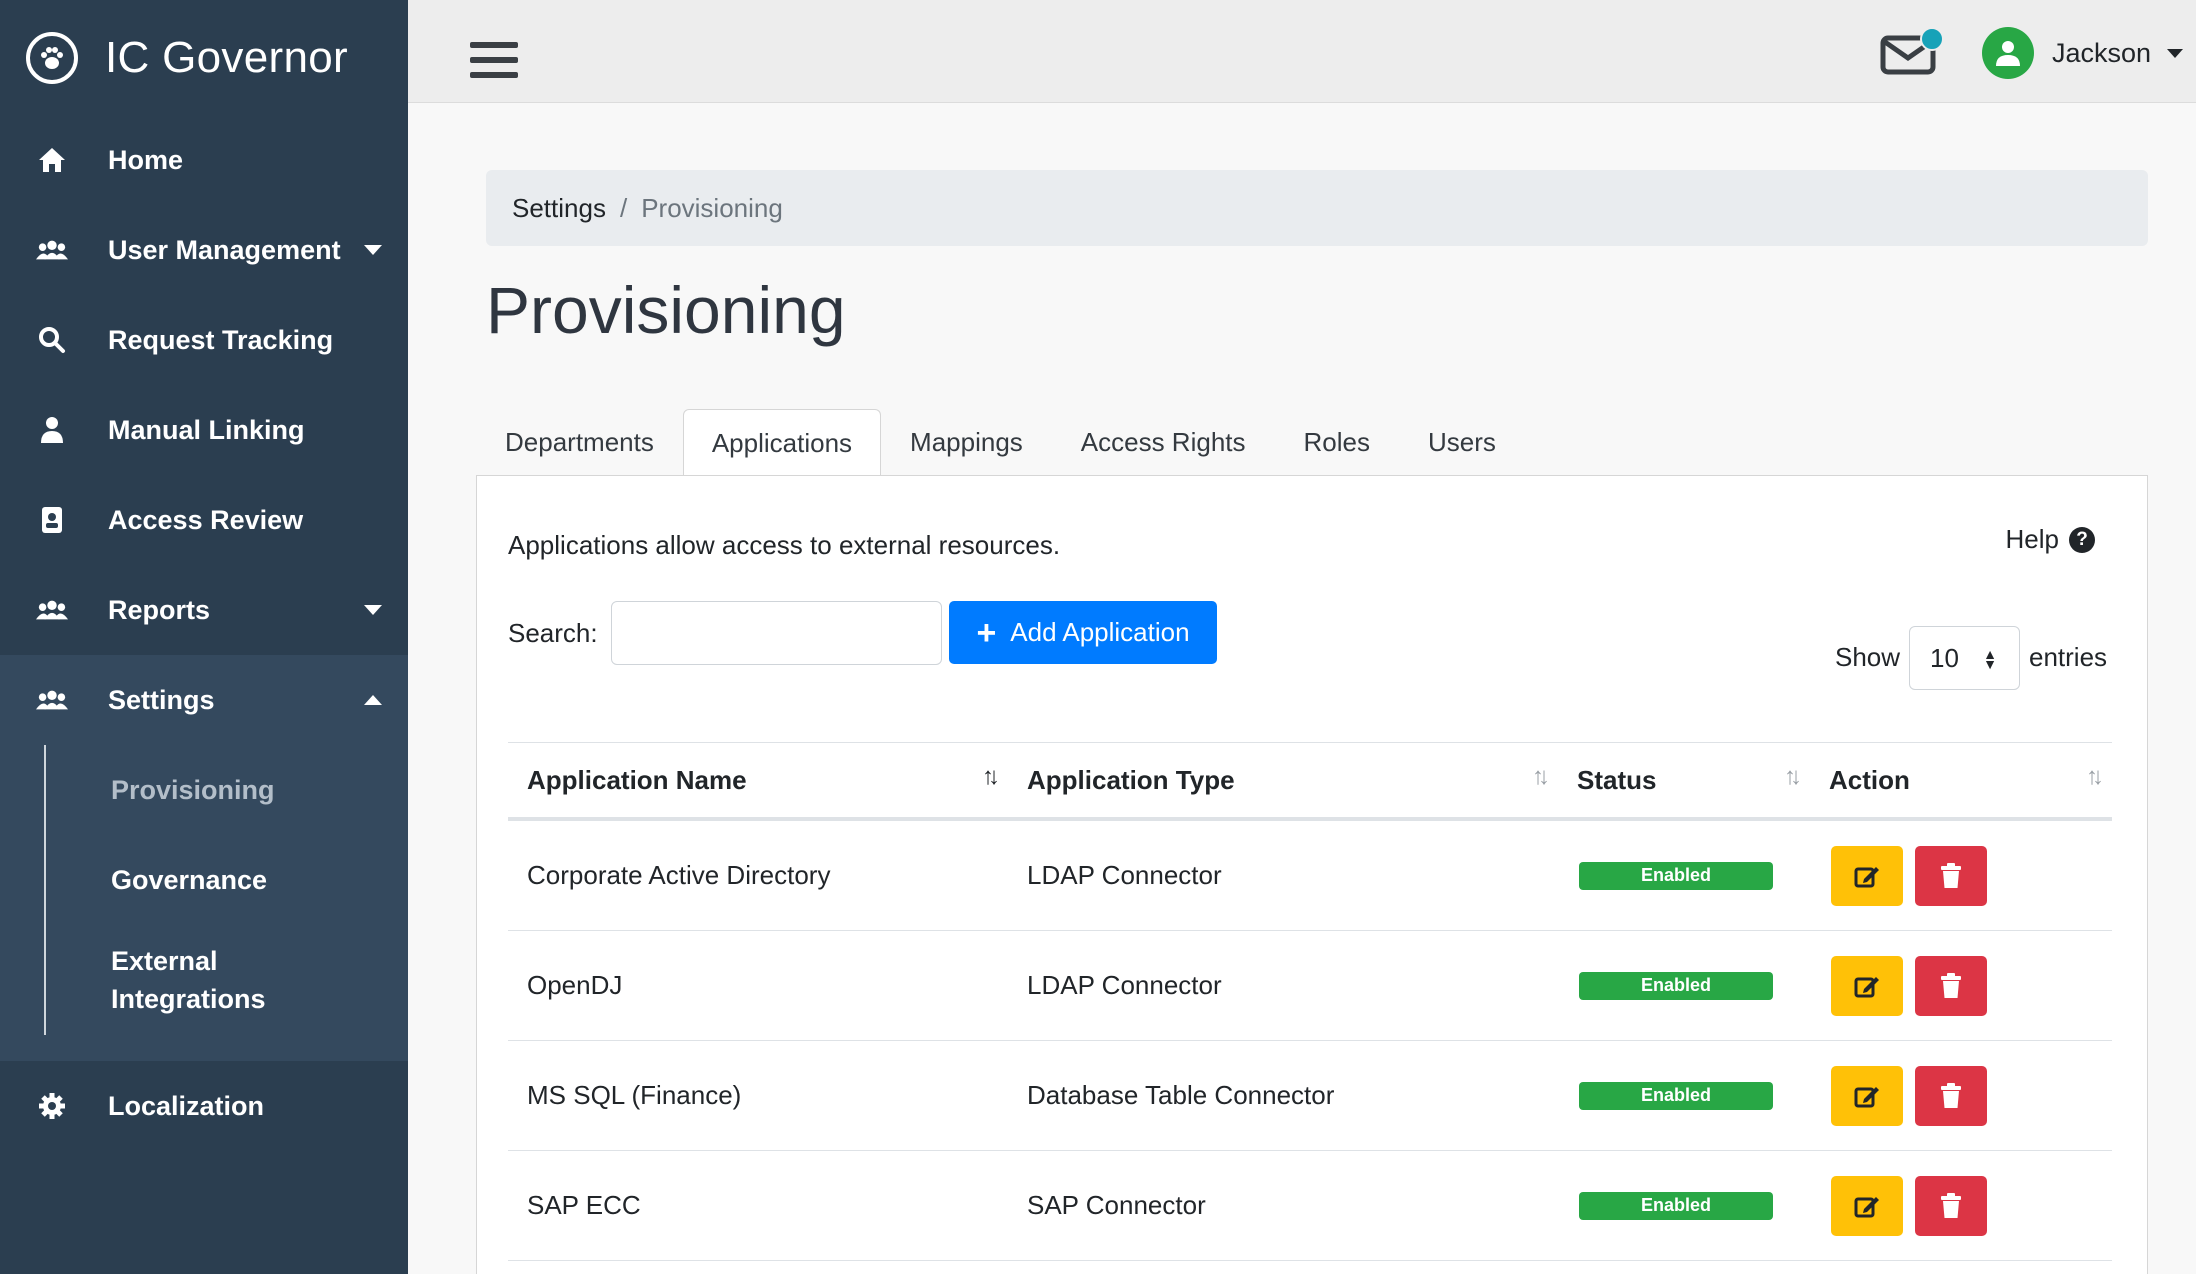  What do you see at coordinates (579, 442) in the screenshot?
I see `tab-departments: Departments` at bounding box center [579, 442].